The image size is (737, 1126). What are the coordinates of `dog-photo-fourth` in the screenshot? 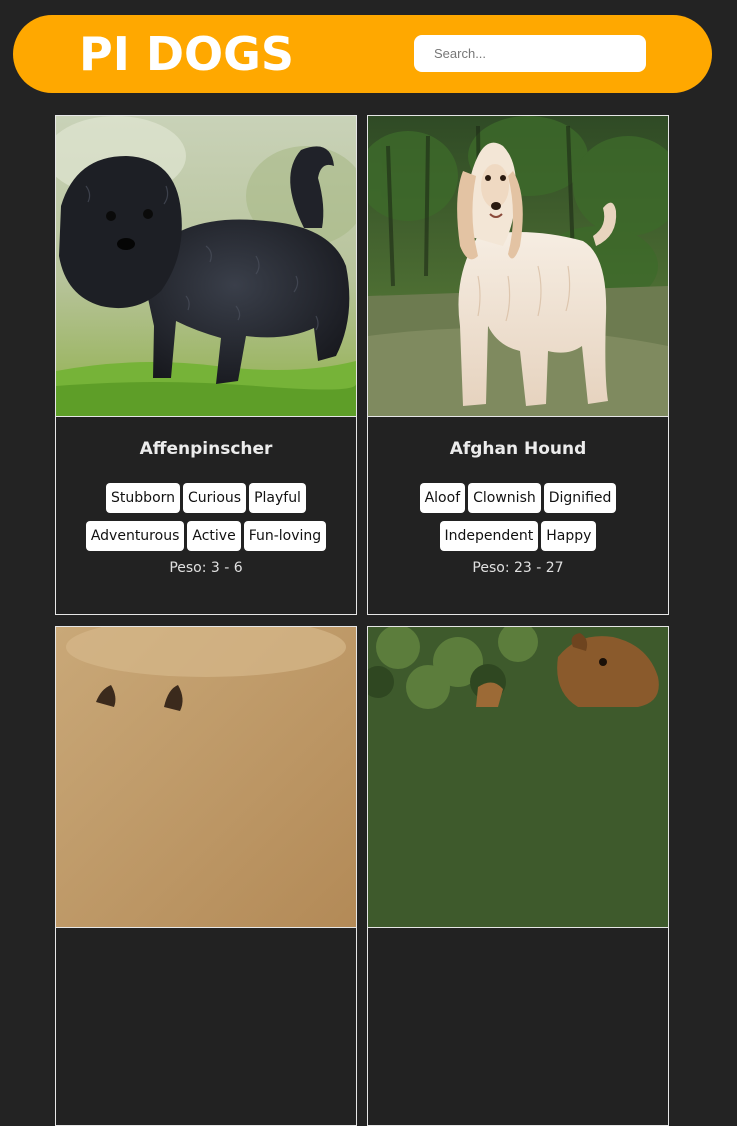 It's located at (518, 777).